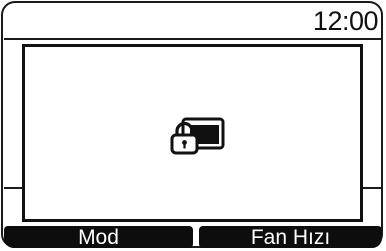 The height and width of the screenshot is (251, 386). I want to click on divider-right, so click(372, 188).